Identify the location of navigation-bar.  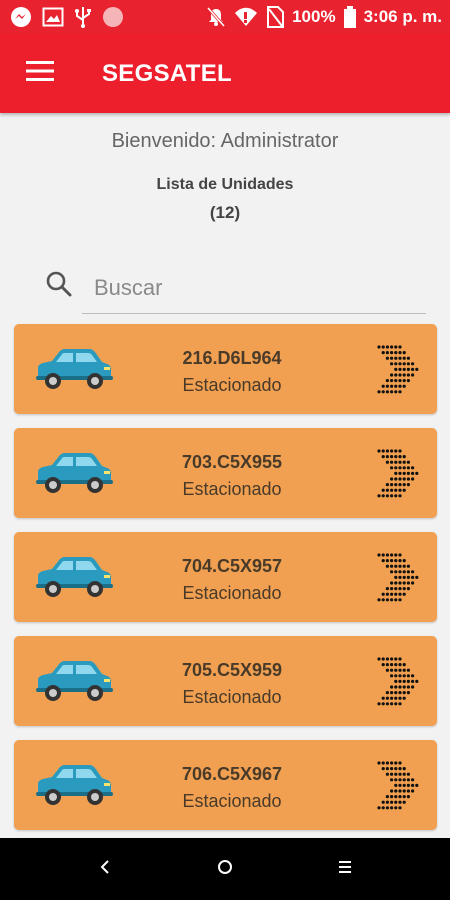
(225, 869).